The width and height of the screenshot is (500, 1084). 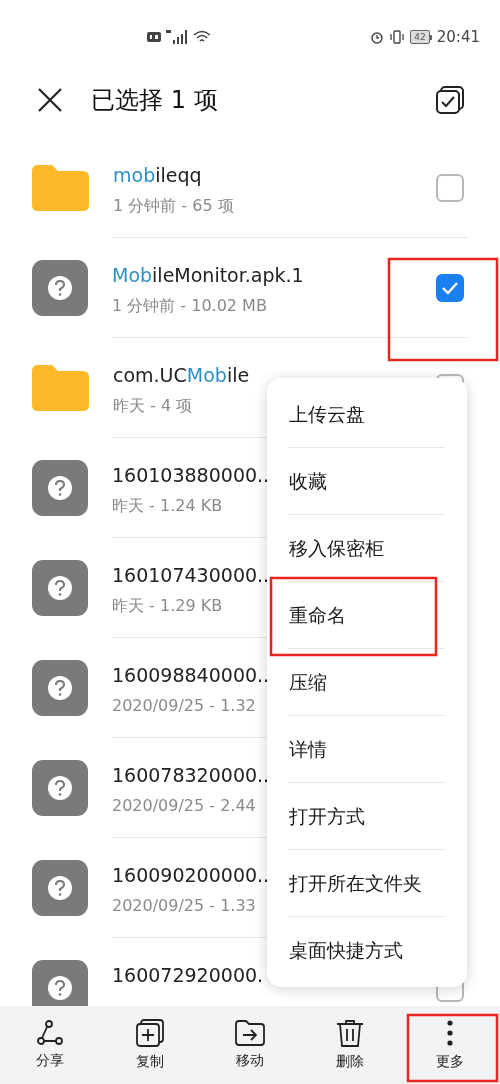 What do you see at coordinates (50, 100) in the screenshot?
I see `close-icon` at bounding box center [50, 100].